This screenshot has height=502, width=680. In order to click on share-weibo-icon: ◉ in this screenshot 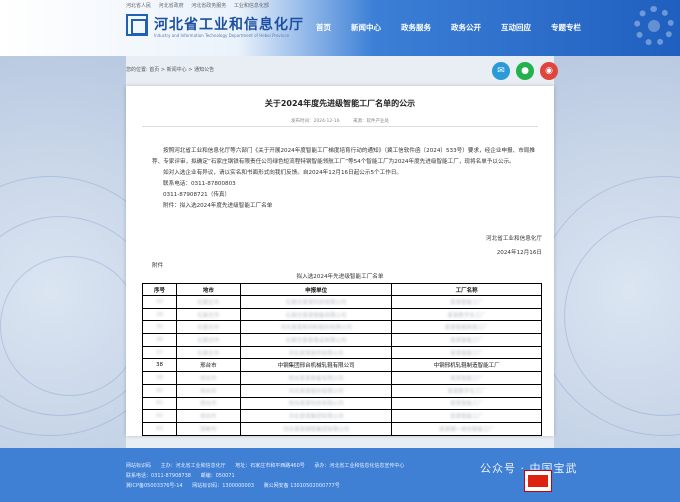, I will do `click(549, 71)`.